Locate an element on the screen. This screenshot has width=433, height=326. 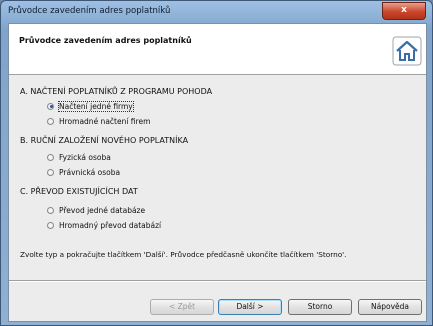
next-button: Další > is located at coordinates (250, 307).